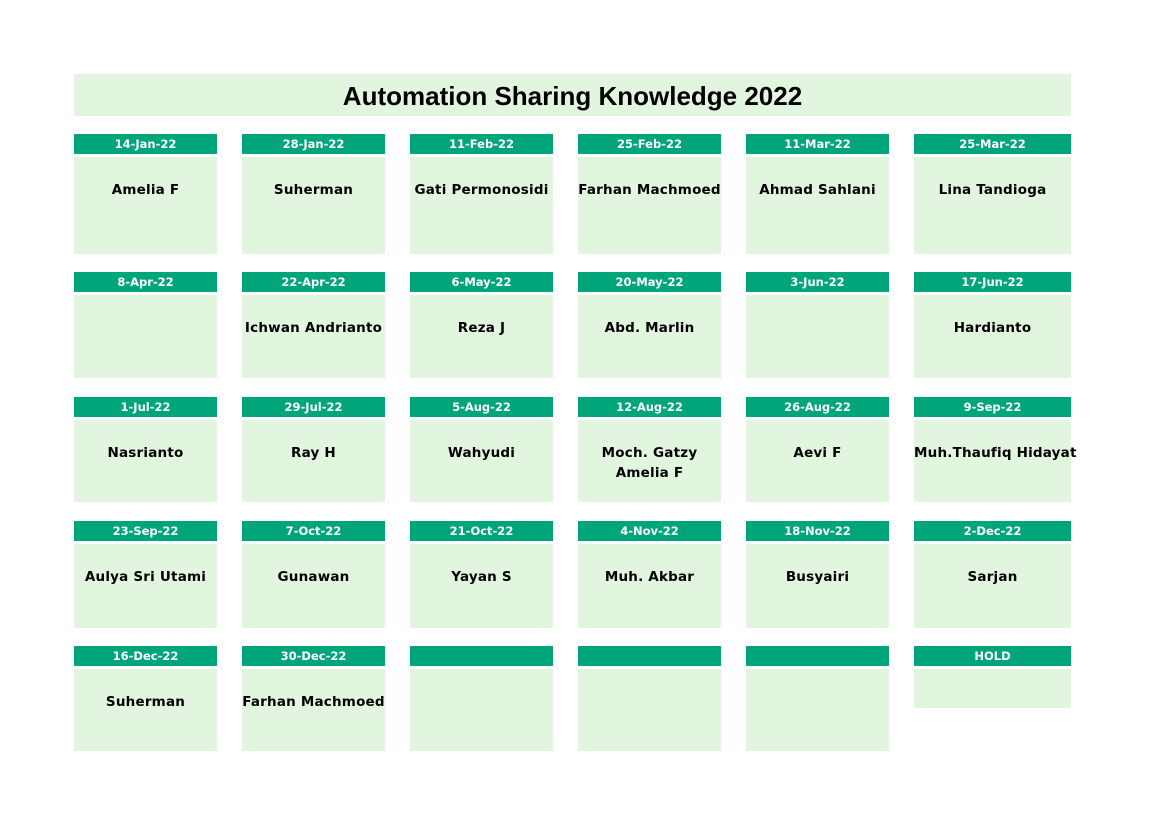 This screenshot has width=1163, height=814. I want to click on presenter-box: Moch. Gatzy Amelia F, so click(649, 461).